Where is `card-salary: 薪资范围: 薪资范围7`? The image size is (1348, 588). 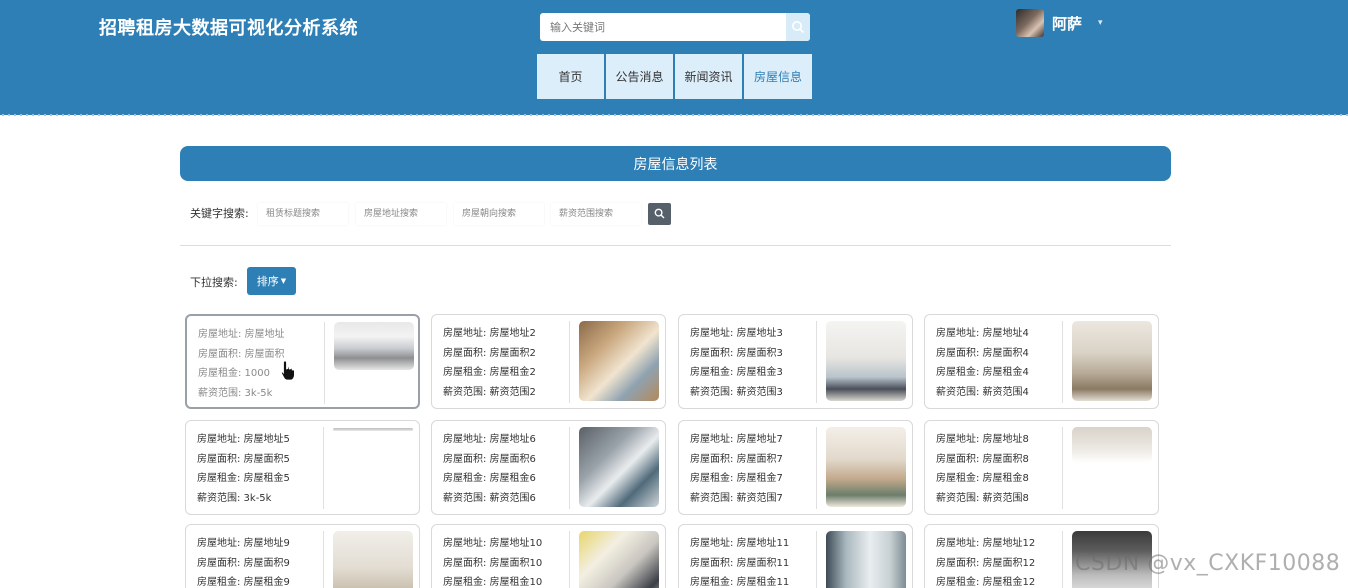 card-salary: 薪资范围: 薪资范围7 is located at coordinates (736, 498).